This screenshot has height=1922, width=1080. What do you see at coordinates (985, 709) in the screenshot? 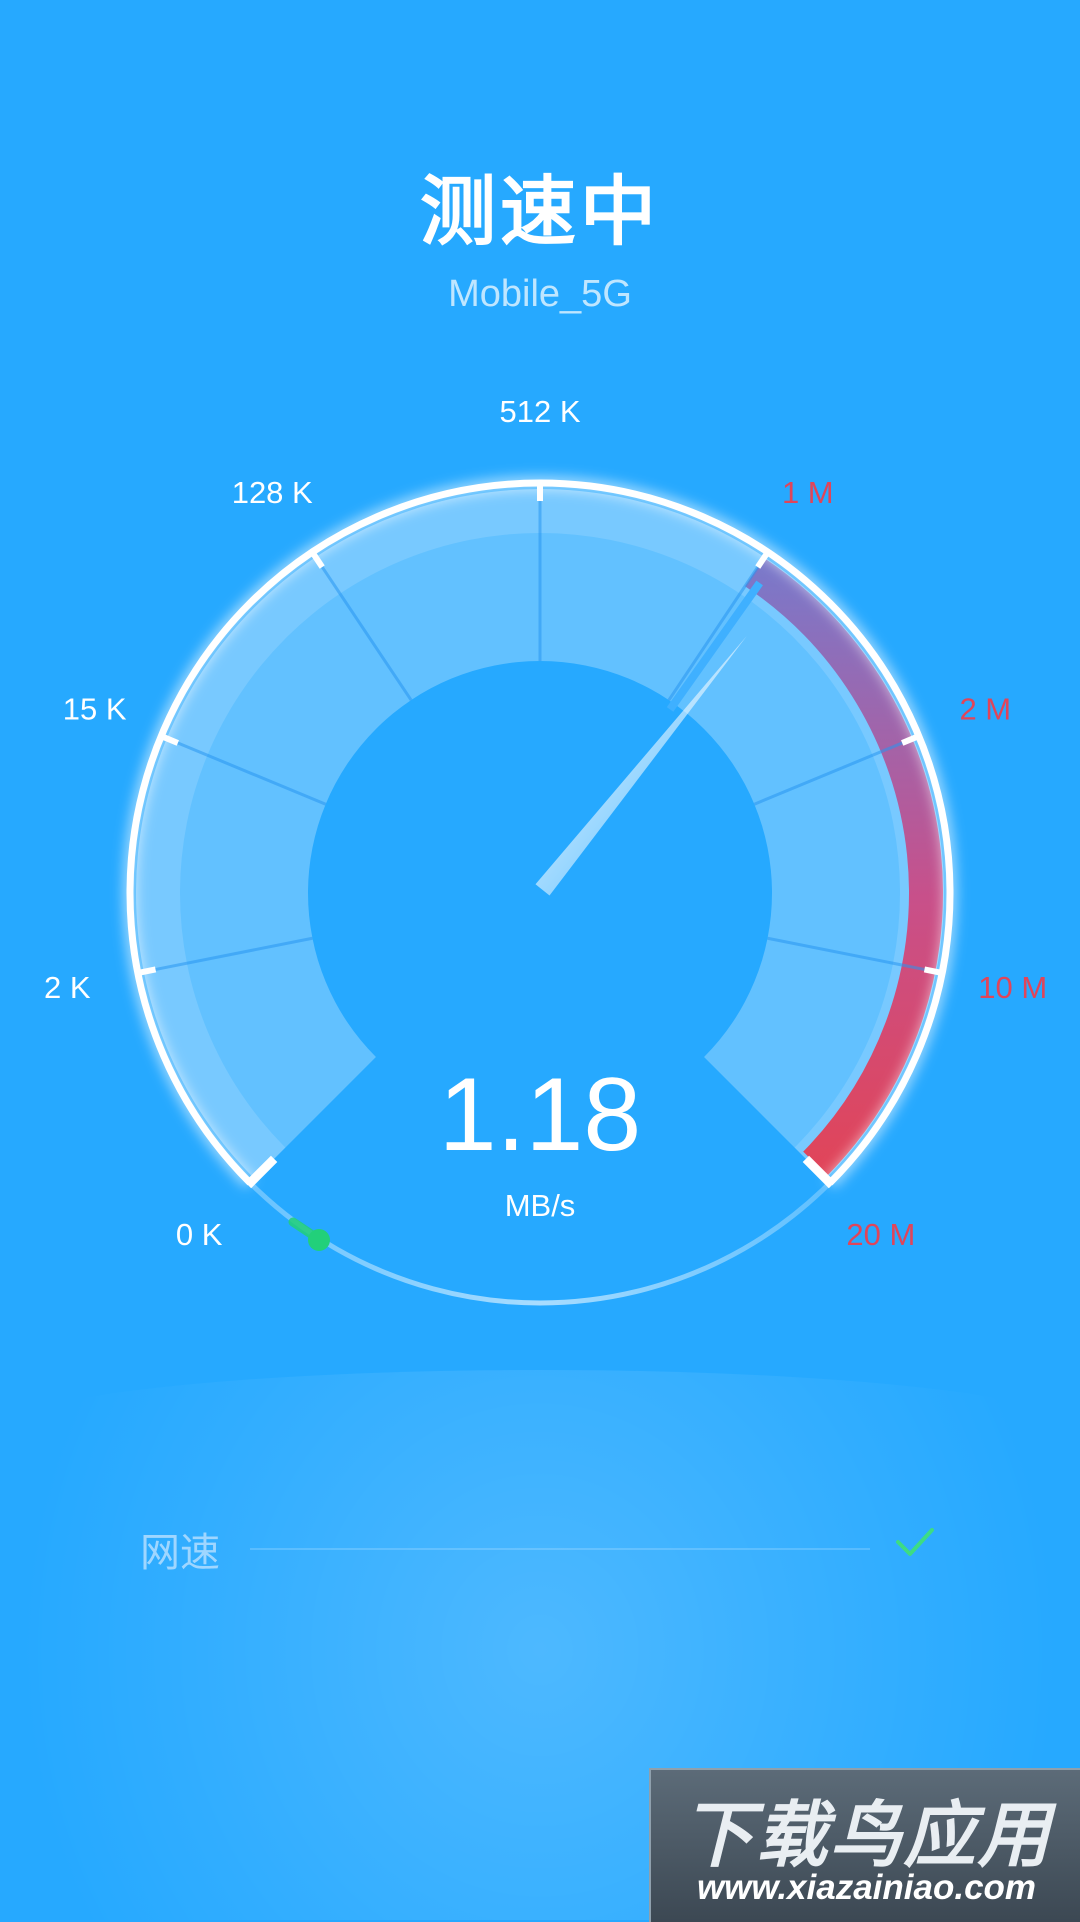
I see `gauge-scale-label: 2 M` at bounding box center [985, 709].